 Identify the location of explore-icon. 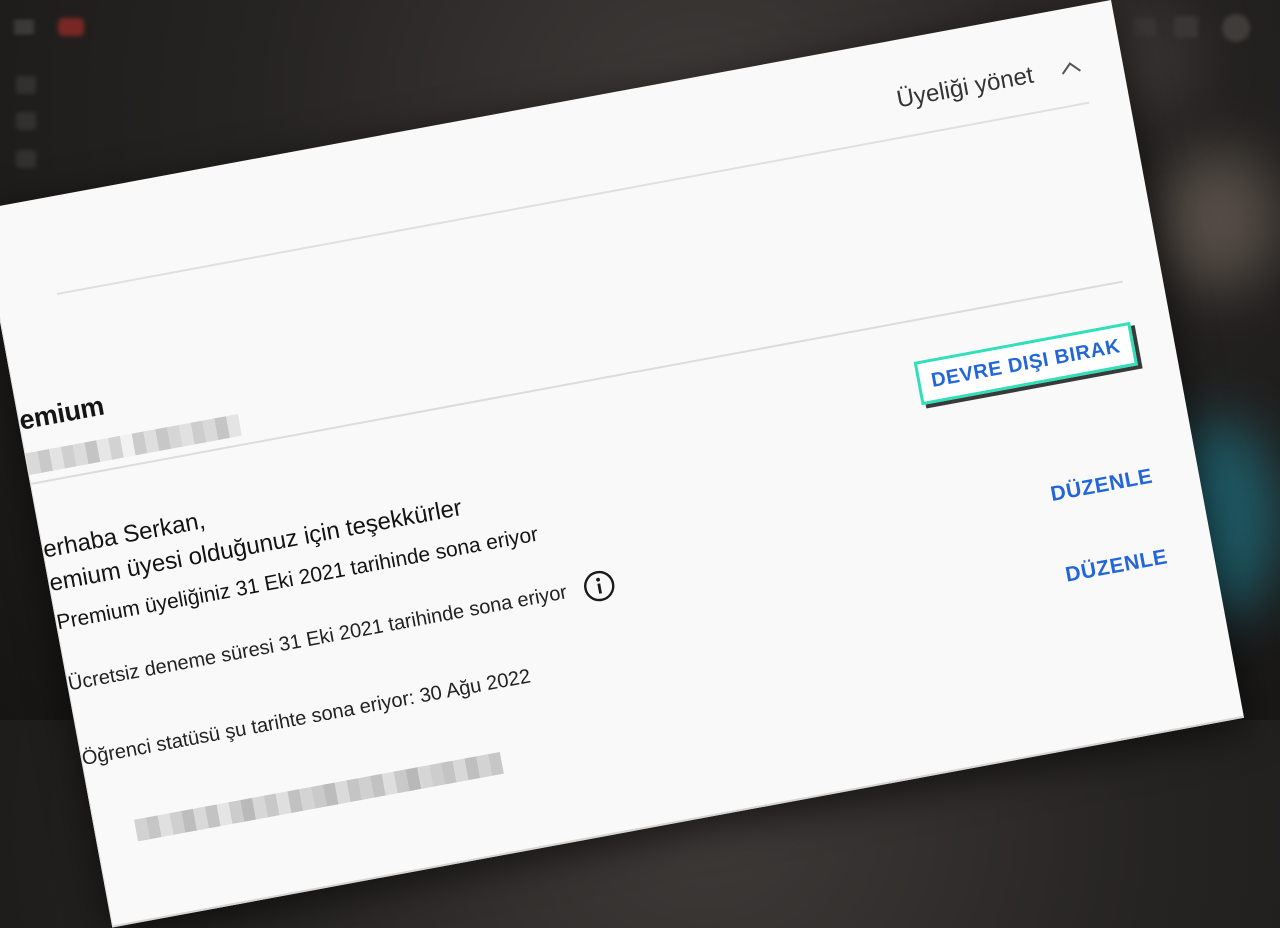
(26, 121).